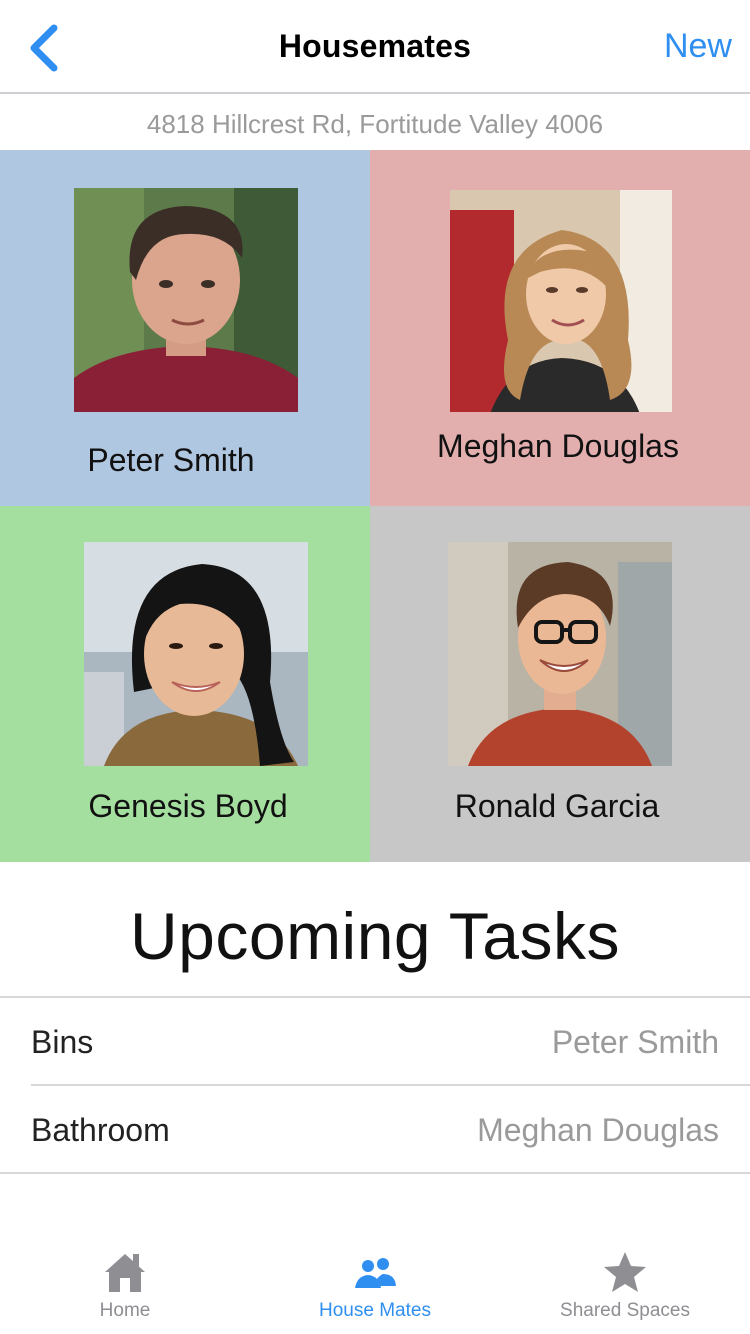  I want to click on tab-home: Home, so click(125, 1285).